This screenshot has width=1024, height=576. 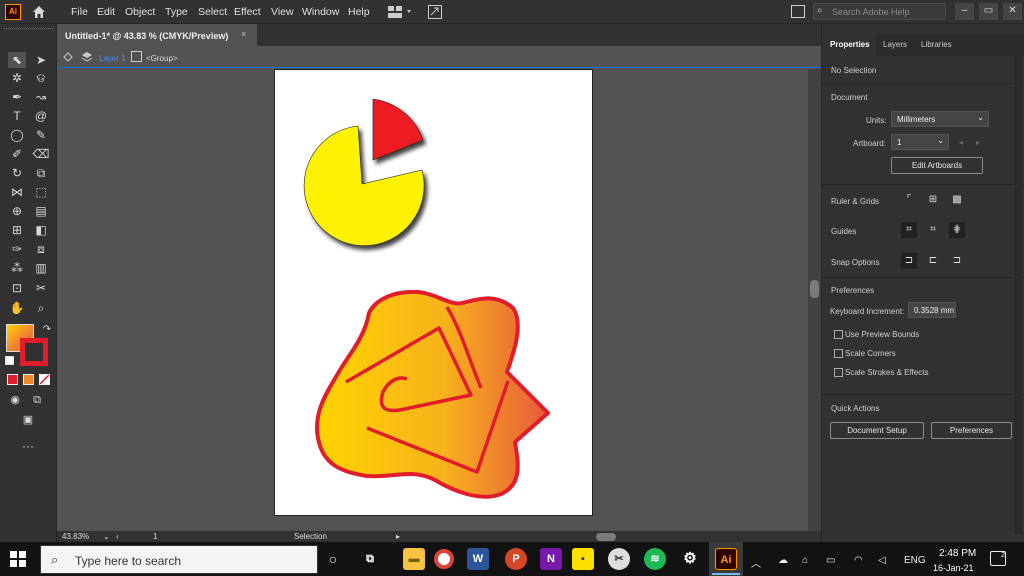 What do you see at coordinates (920, 142) in the screenshot?
I see `artboard-select: 1 ⌄` at bounding box center [920, 142].